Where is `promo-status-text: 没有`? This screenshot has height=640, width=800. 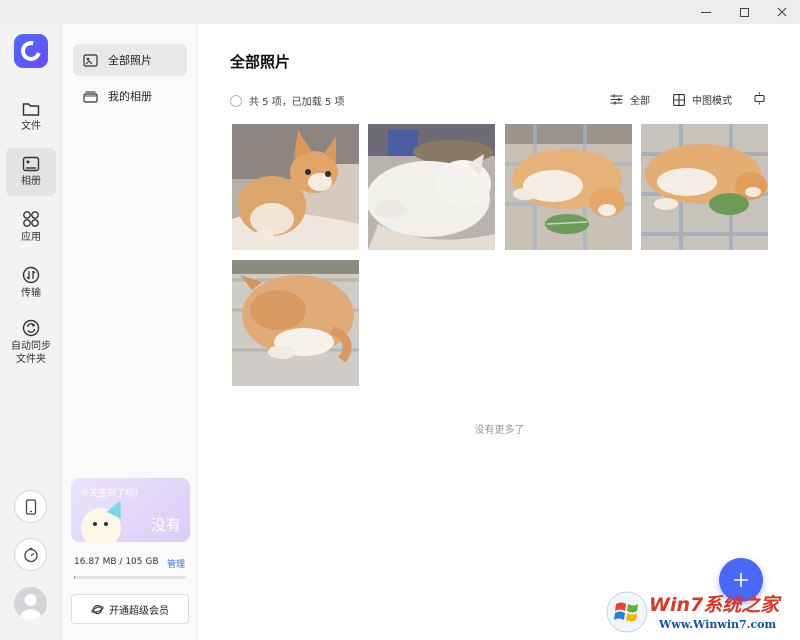 promo-status-text: 没有 is located at coordinates (165, 525).